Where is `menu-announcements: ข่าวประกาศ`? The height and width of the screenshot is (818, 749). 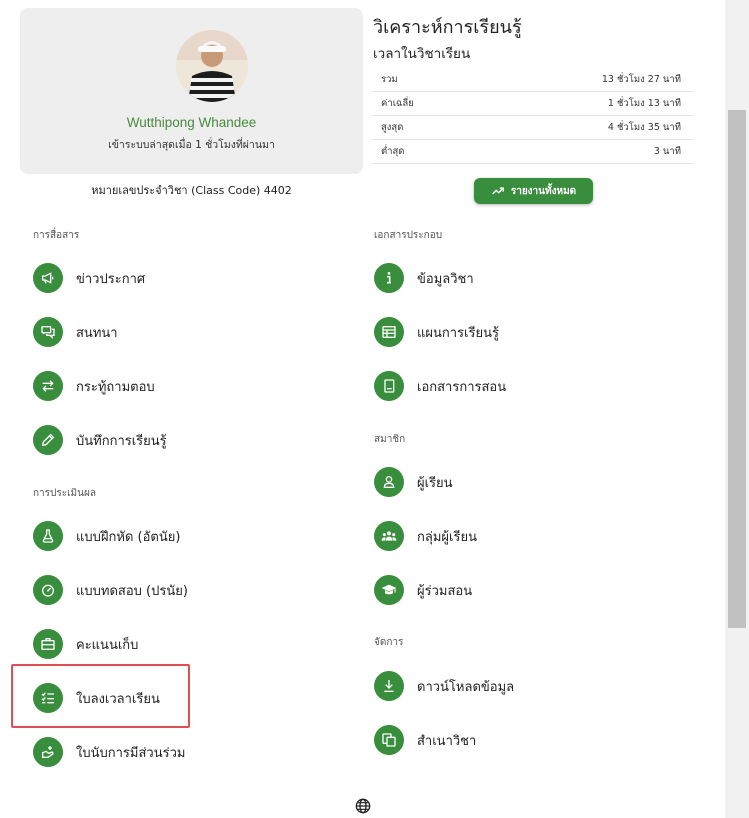
menu-announcements: ข่าวประกาศ is located at coordinates (89, 278).